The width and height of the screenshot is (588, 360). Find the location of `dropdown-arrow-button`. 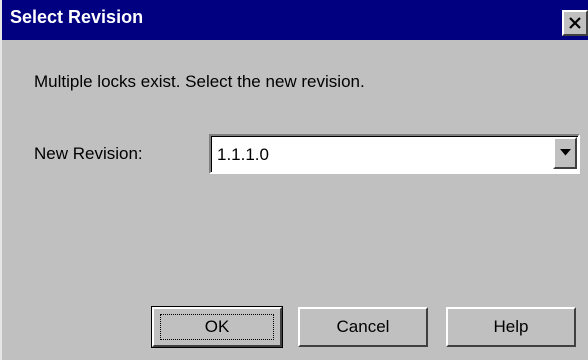

dropdown-arrow-button is located at coordinates (565, 153).